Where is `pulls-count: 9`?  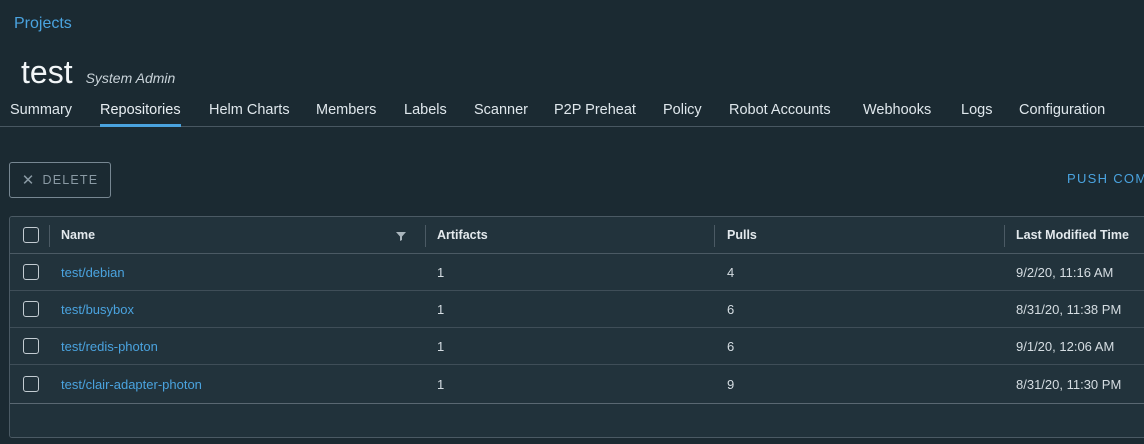 pulls-count: 9 is located at coordinates (731, 384).